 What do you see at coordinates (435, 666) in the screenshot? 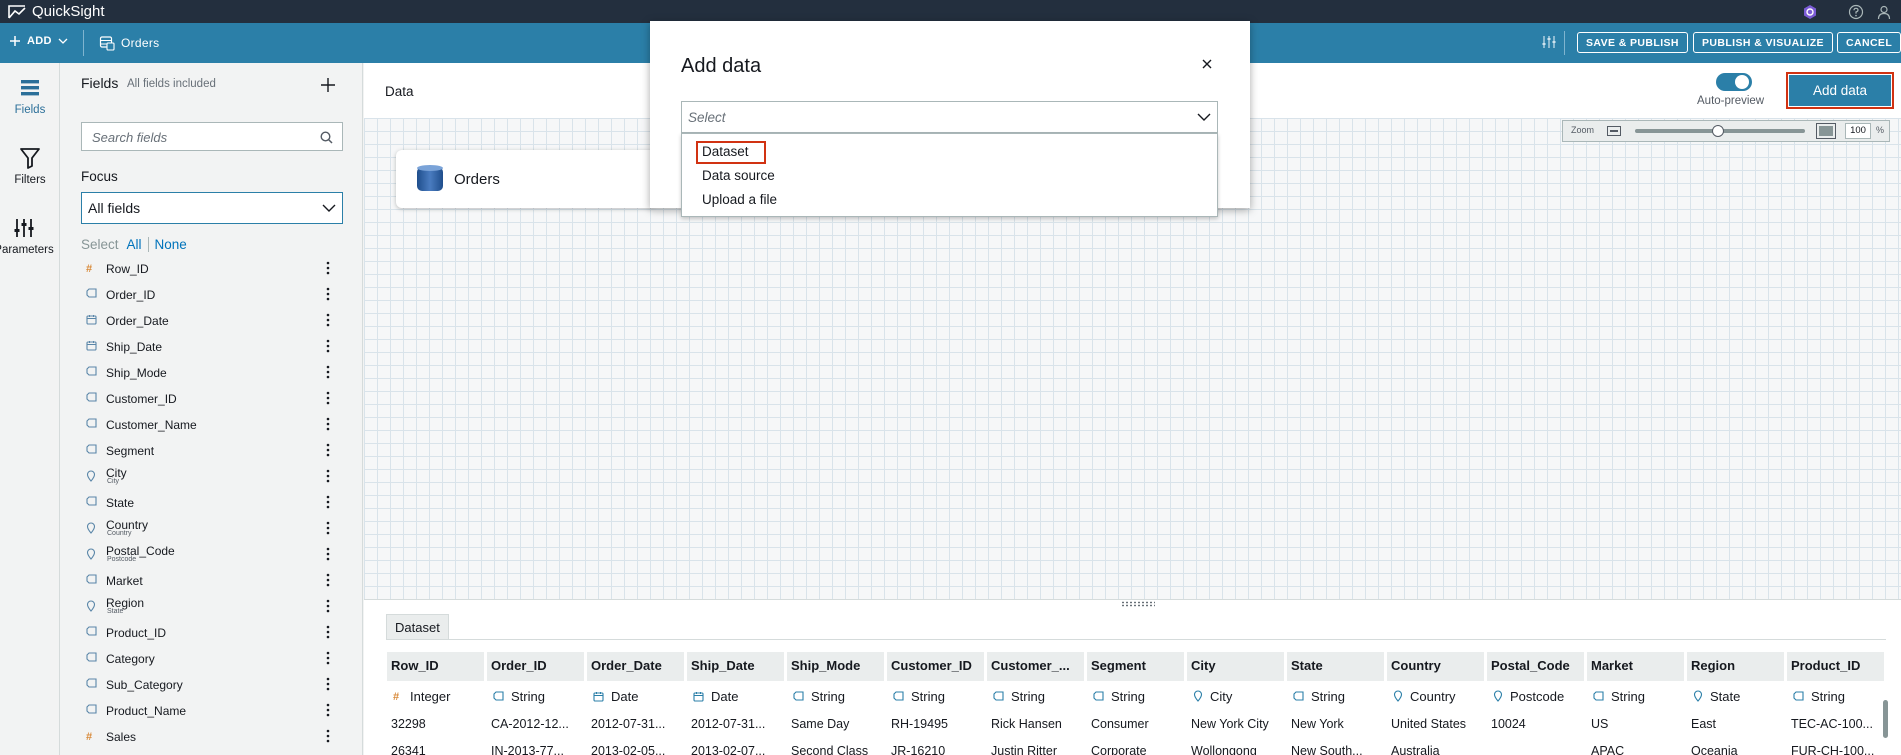
I see `column-header: Row_ID` at bounding box center [435, 666].